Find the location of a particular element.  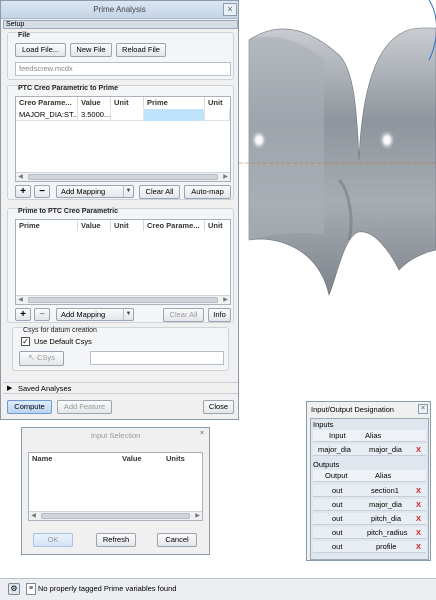

saved-analyses-label: Saved Analyses is located at coordinates (45, 388).